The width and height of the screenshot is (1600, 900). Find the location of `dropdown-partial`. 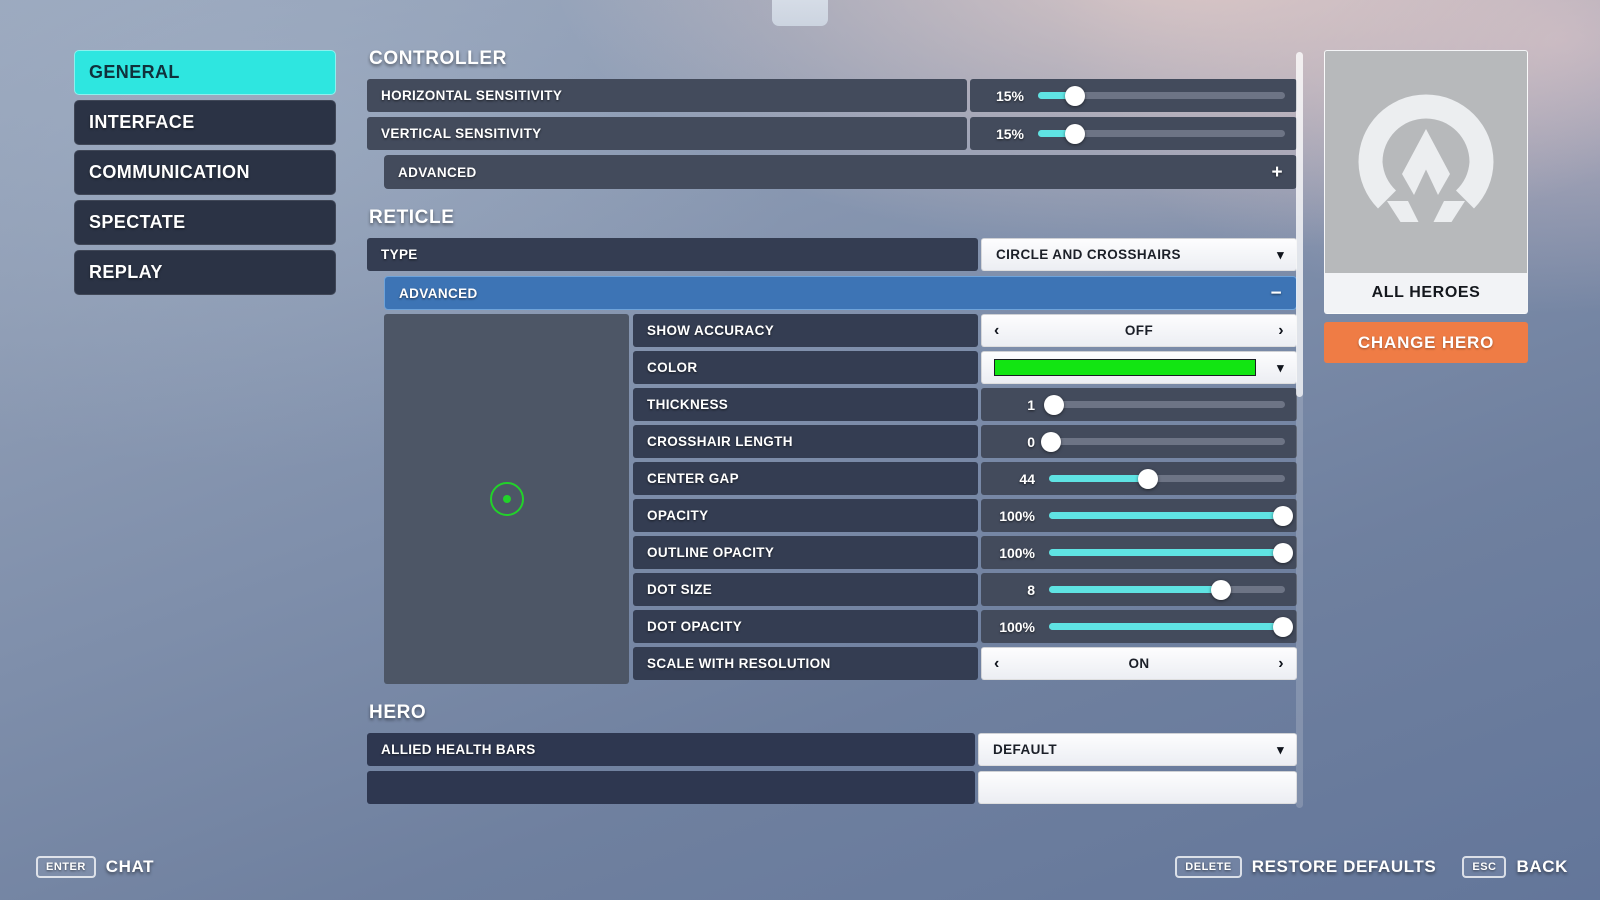

dropdown-partial is located at coordinates (1137, 787).